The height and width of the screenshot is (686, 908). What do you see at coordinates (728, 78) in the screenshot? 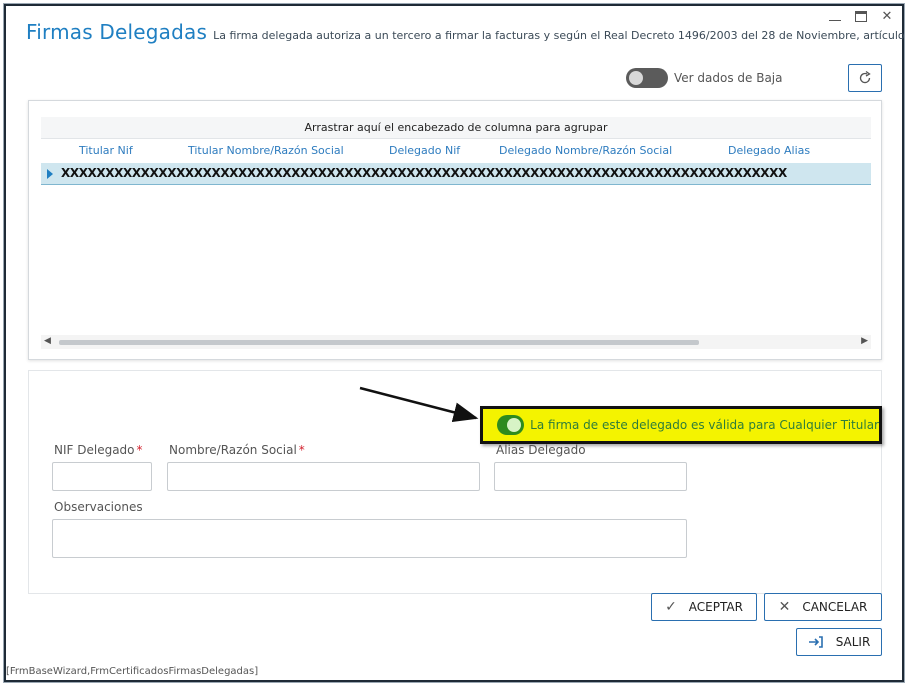
I see `ver-baja-label: Ver dados de Baja` at bounding box center [728, 78].